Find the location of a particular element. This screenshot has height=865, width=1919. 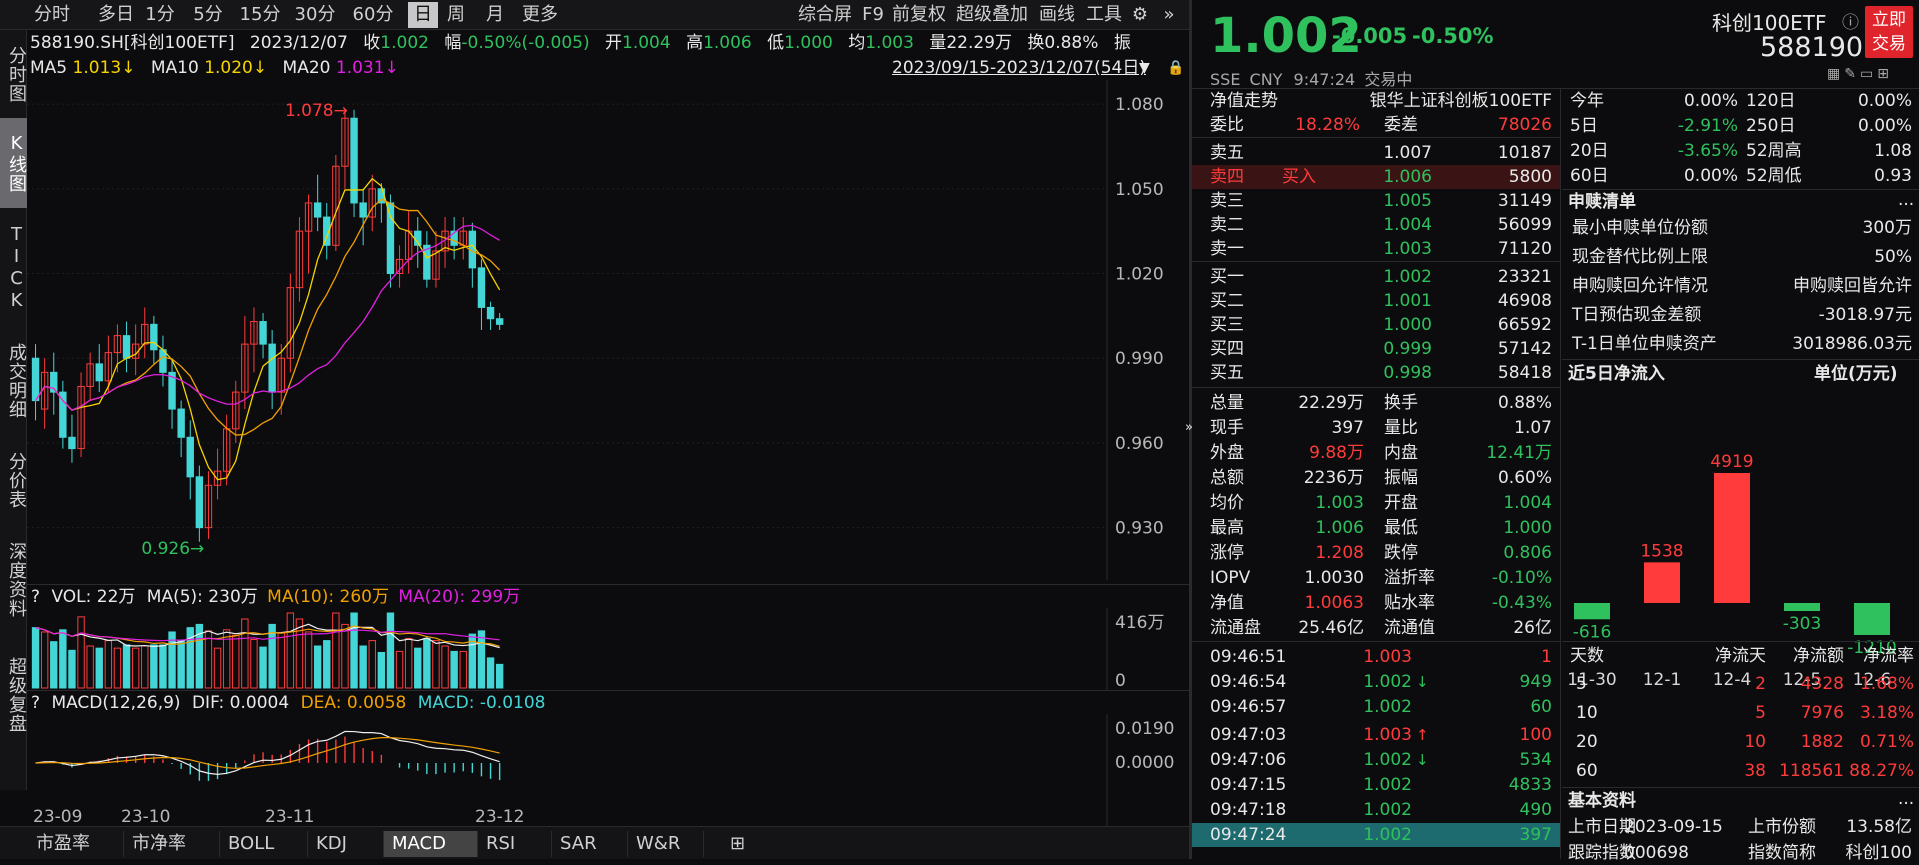

bid-volume: 46908 is located at coordinates (1524, 301).